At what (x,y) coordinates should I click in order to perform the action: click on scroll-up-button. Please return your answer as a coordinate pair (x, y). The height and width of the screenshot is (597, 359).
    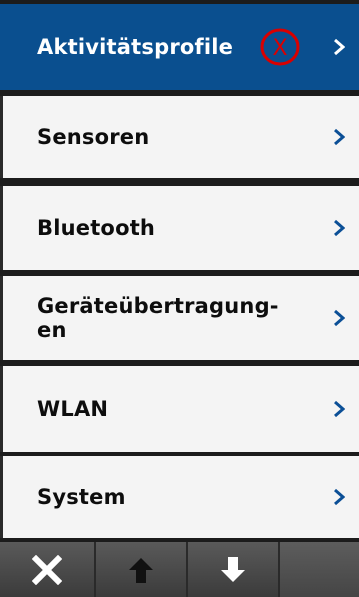
    Looking at the image, I should click on (142, 569).